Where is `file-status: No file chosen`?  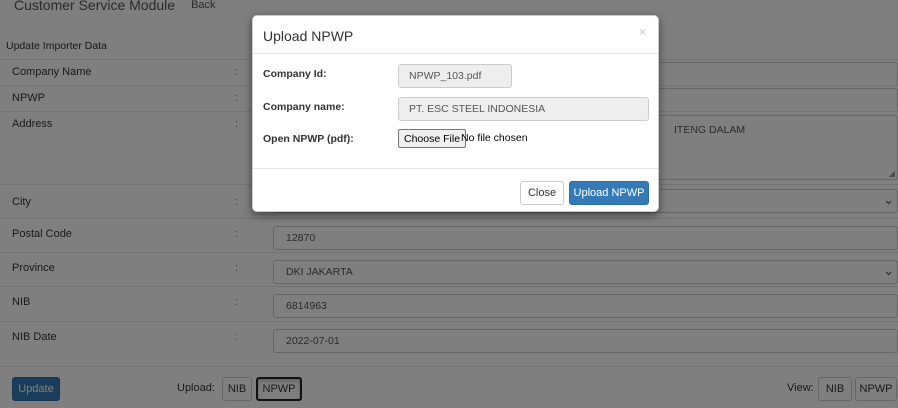 file-status: No file chosen is located at coordinates (494, 138).